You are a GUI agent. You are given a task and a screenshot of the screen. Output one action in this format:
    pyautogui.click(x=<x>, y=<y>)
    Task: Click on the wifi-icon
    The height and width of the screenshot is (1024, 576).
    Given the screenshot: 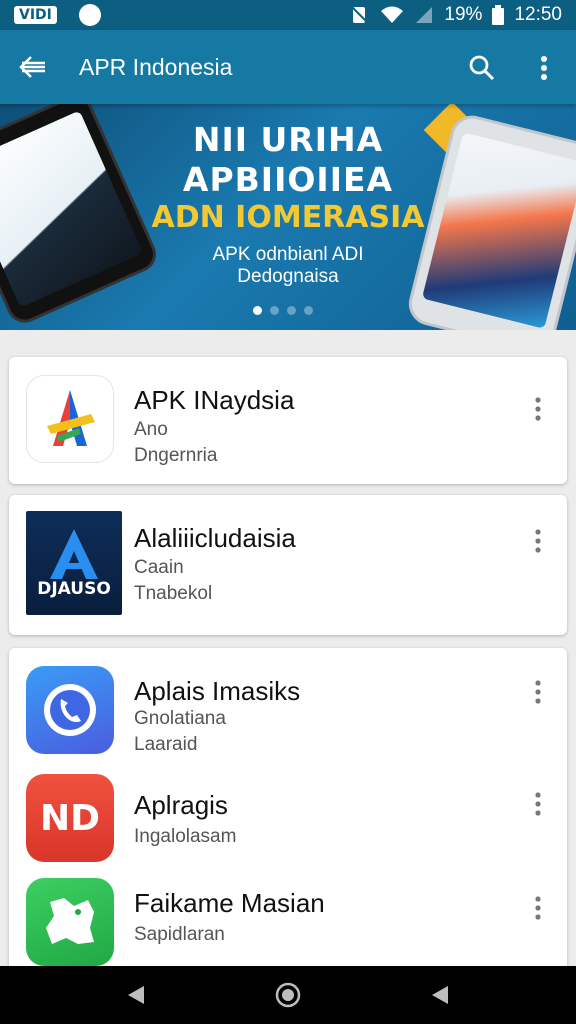 What is the action you would take?
    pyautogui.click(x=392, y=15)
    